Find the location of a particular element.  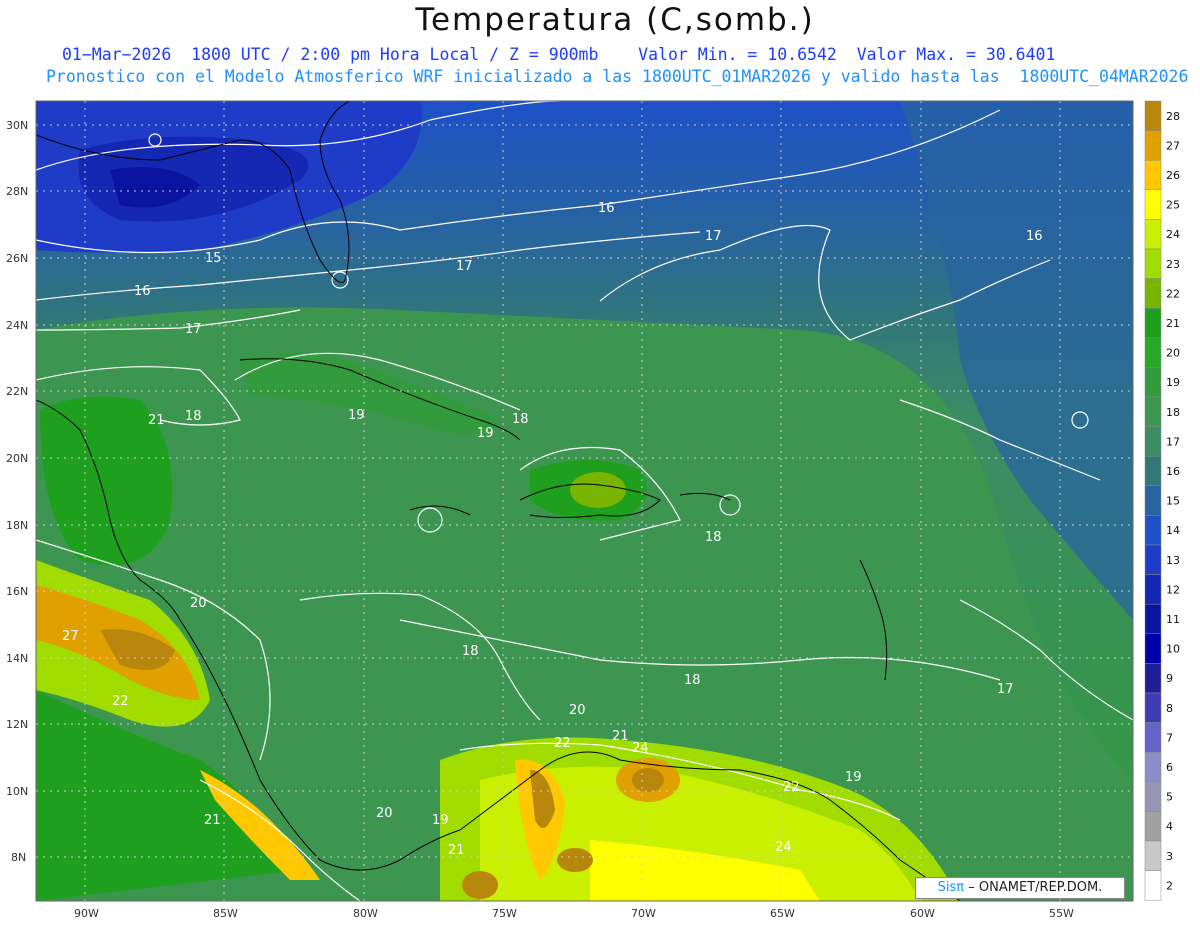

colorbar-label: 6 is located at coordinates (1169, 767).